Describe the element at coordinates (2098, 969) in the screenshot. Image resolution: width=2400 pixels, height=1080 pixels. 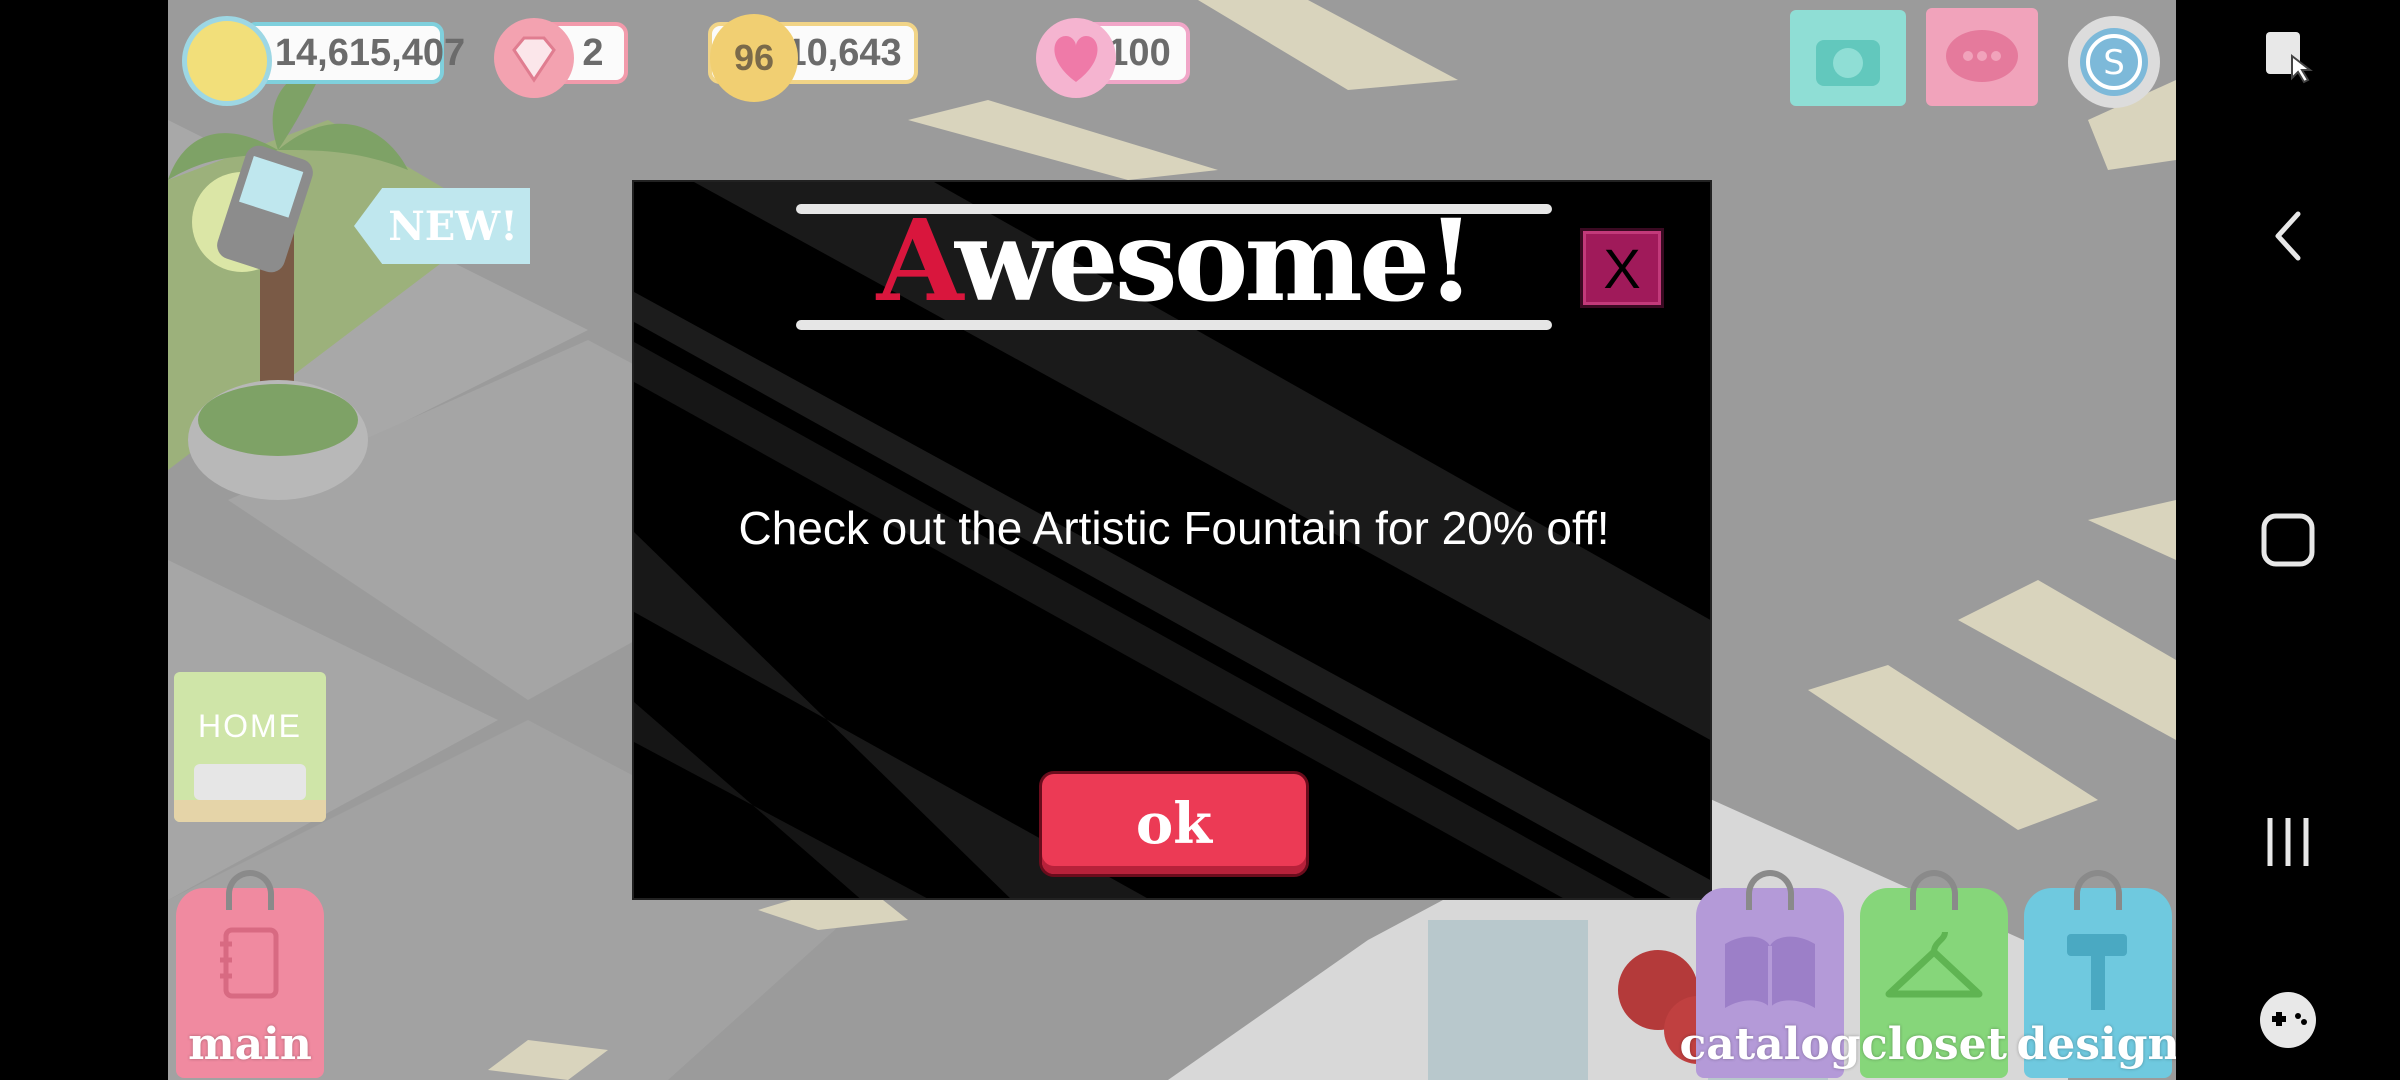
I see `hammer-icon` at that location.